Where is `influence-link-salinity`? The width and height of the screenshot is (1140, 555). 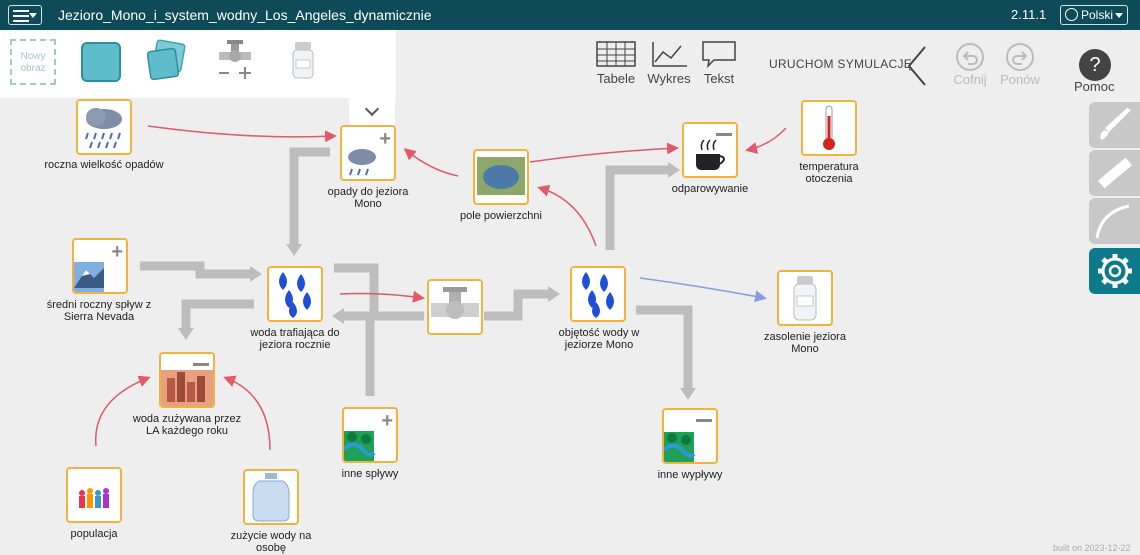 influence-link-salinity is located at coordinates (703, 290).